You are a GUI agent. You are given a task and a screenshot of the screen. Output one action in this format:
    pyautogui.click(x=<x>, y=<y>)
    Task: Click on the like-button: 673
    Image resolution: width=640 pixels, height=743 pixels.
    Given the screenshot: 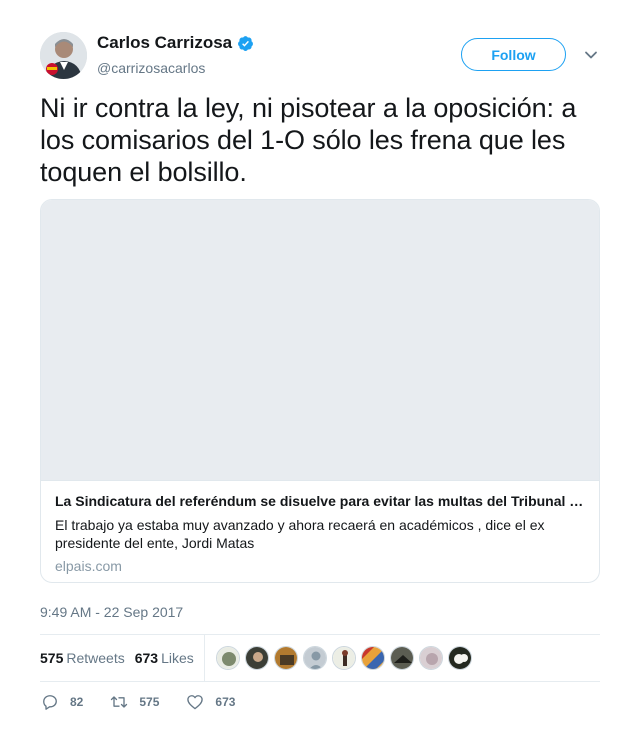 What is the action you would take?
    pyautogui.click(x=210, y=702)
    